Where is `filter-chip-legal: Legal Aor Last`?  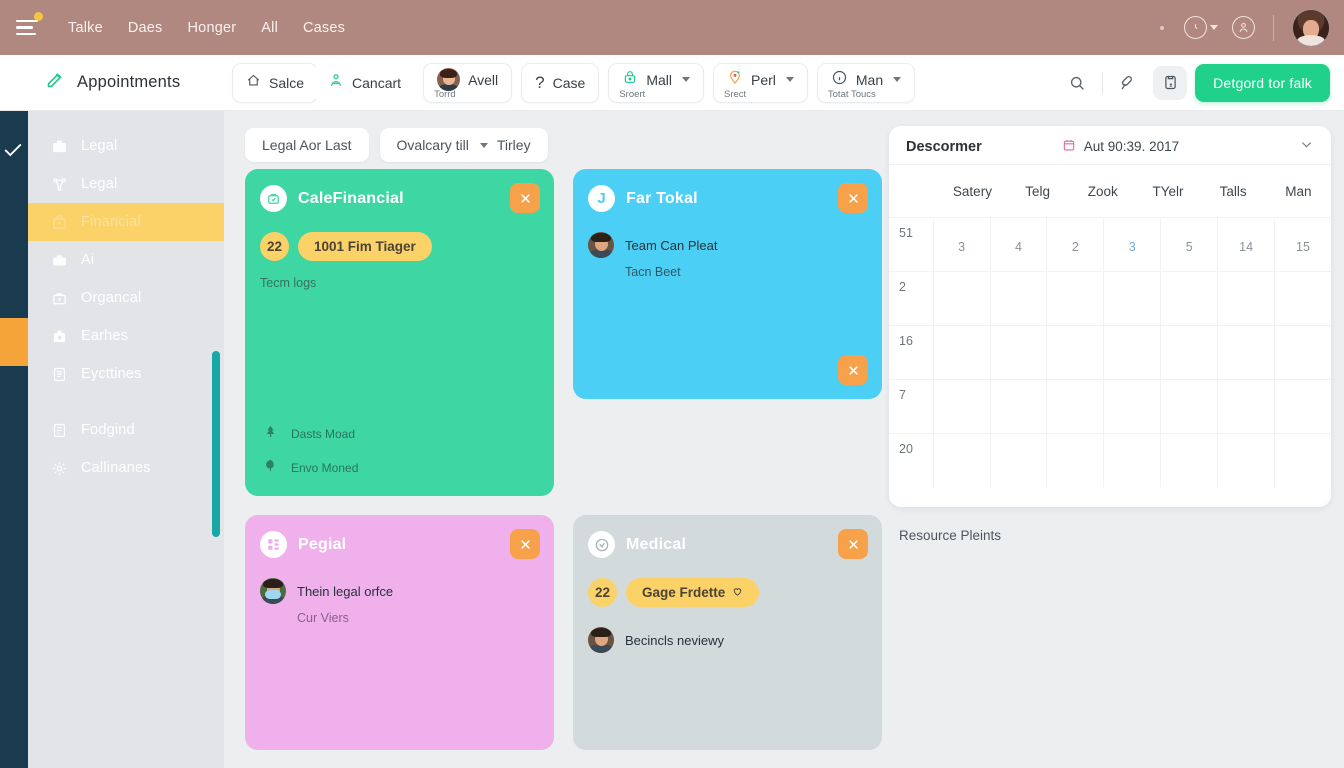 filter-chip-legal: Legal Aor Last is located at coordinates (307, 145).